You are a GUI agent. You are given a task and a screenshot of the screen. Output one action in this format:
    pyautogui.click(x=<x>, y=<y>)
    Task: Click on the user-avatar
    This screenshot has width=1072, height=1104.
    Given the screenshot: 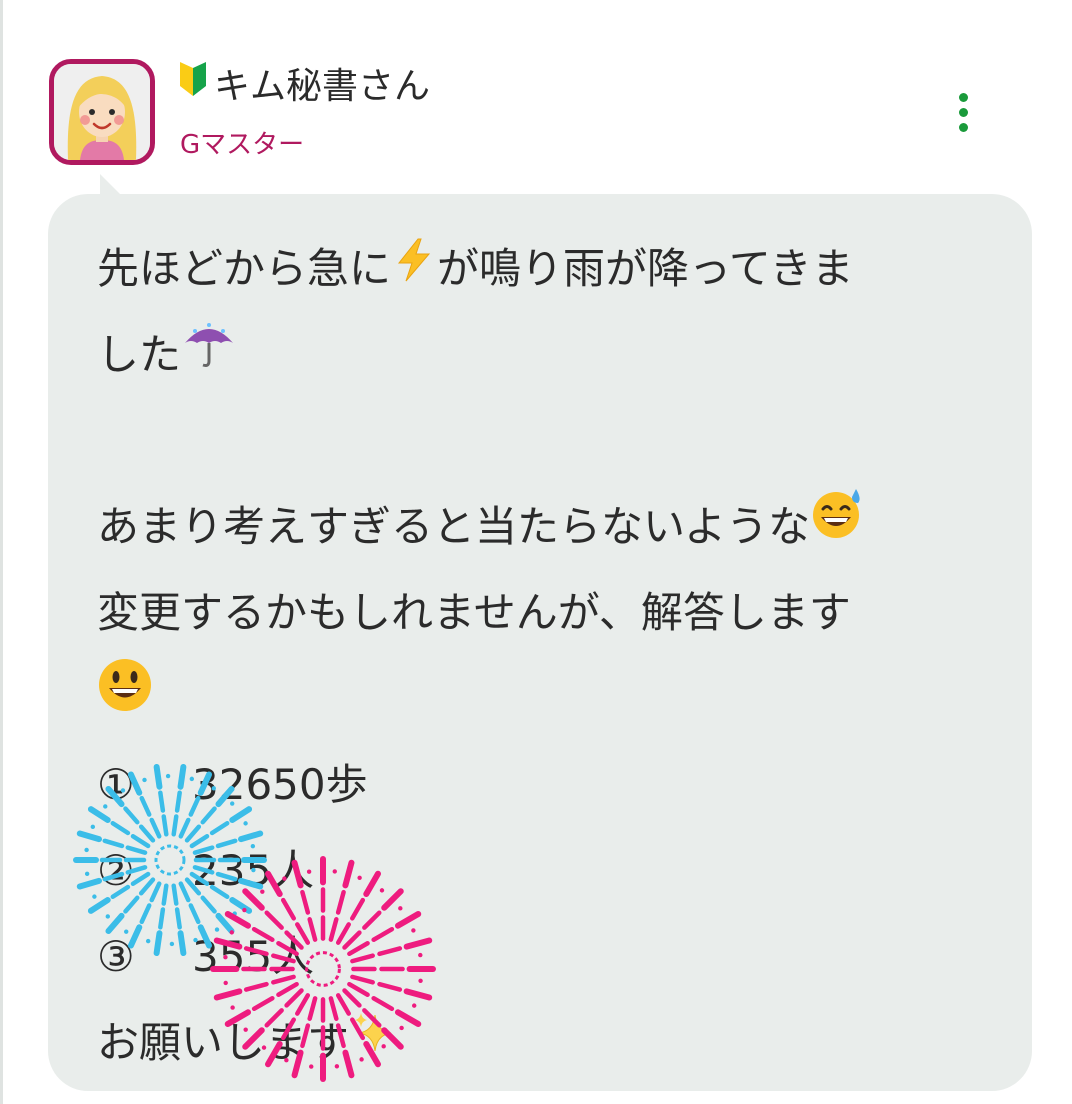 What is the action you would take?
    pyautogui.click(x=102, y=112)
    